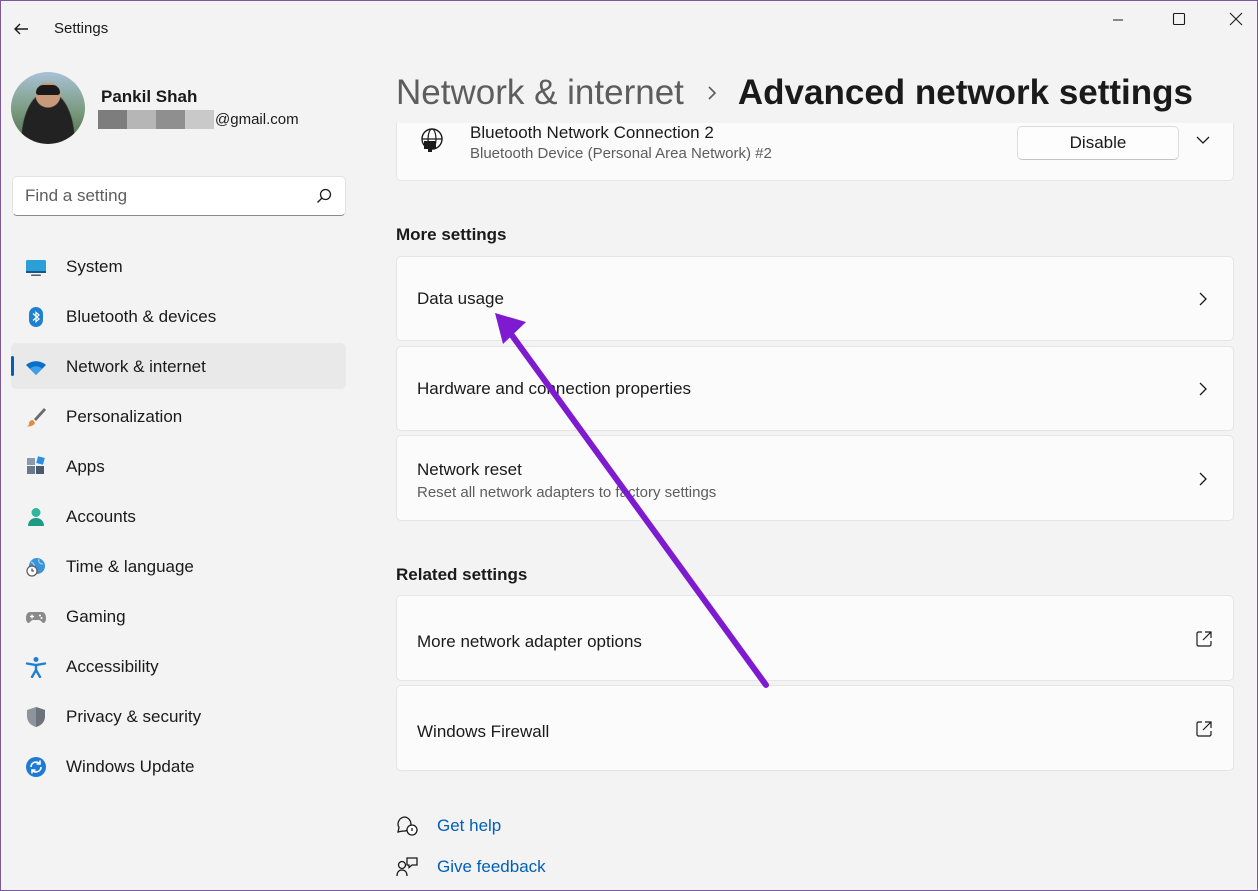 The height and width of the screenshot is (891, 1258). I want to click on maximize-icon, so click(1179, 19).